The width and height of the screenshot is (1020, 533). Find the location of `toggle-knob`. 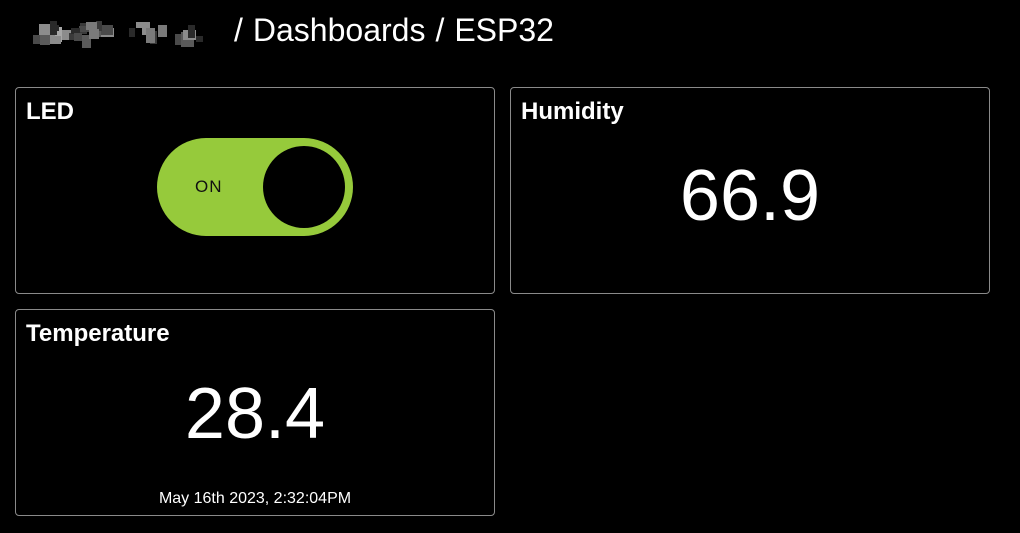

toggle-knob is located at coordinates (304, 187).